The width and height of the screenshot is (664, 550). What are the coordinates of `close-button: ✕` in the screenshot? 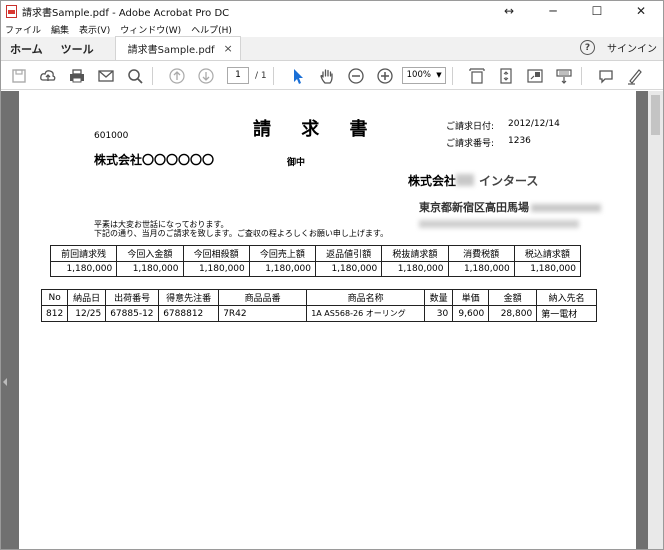 It's located at (641, 11).